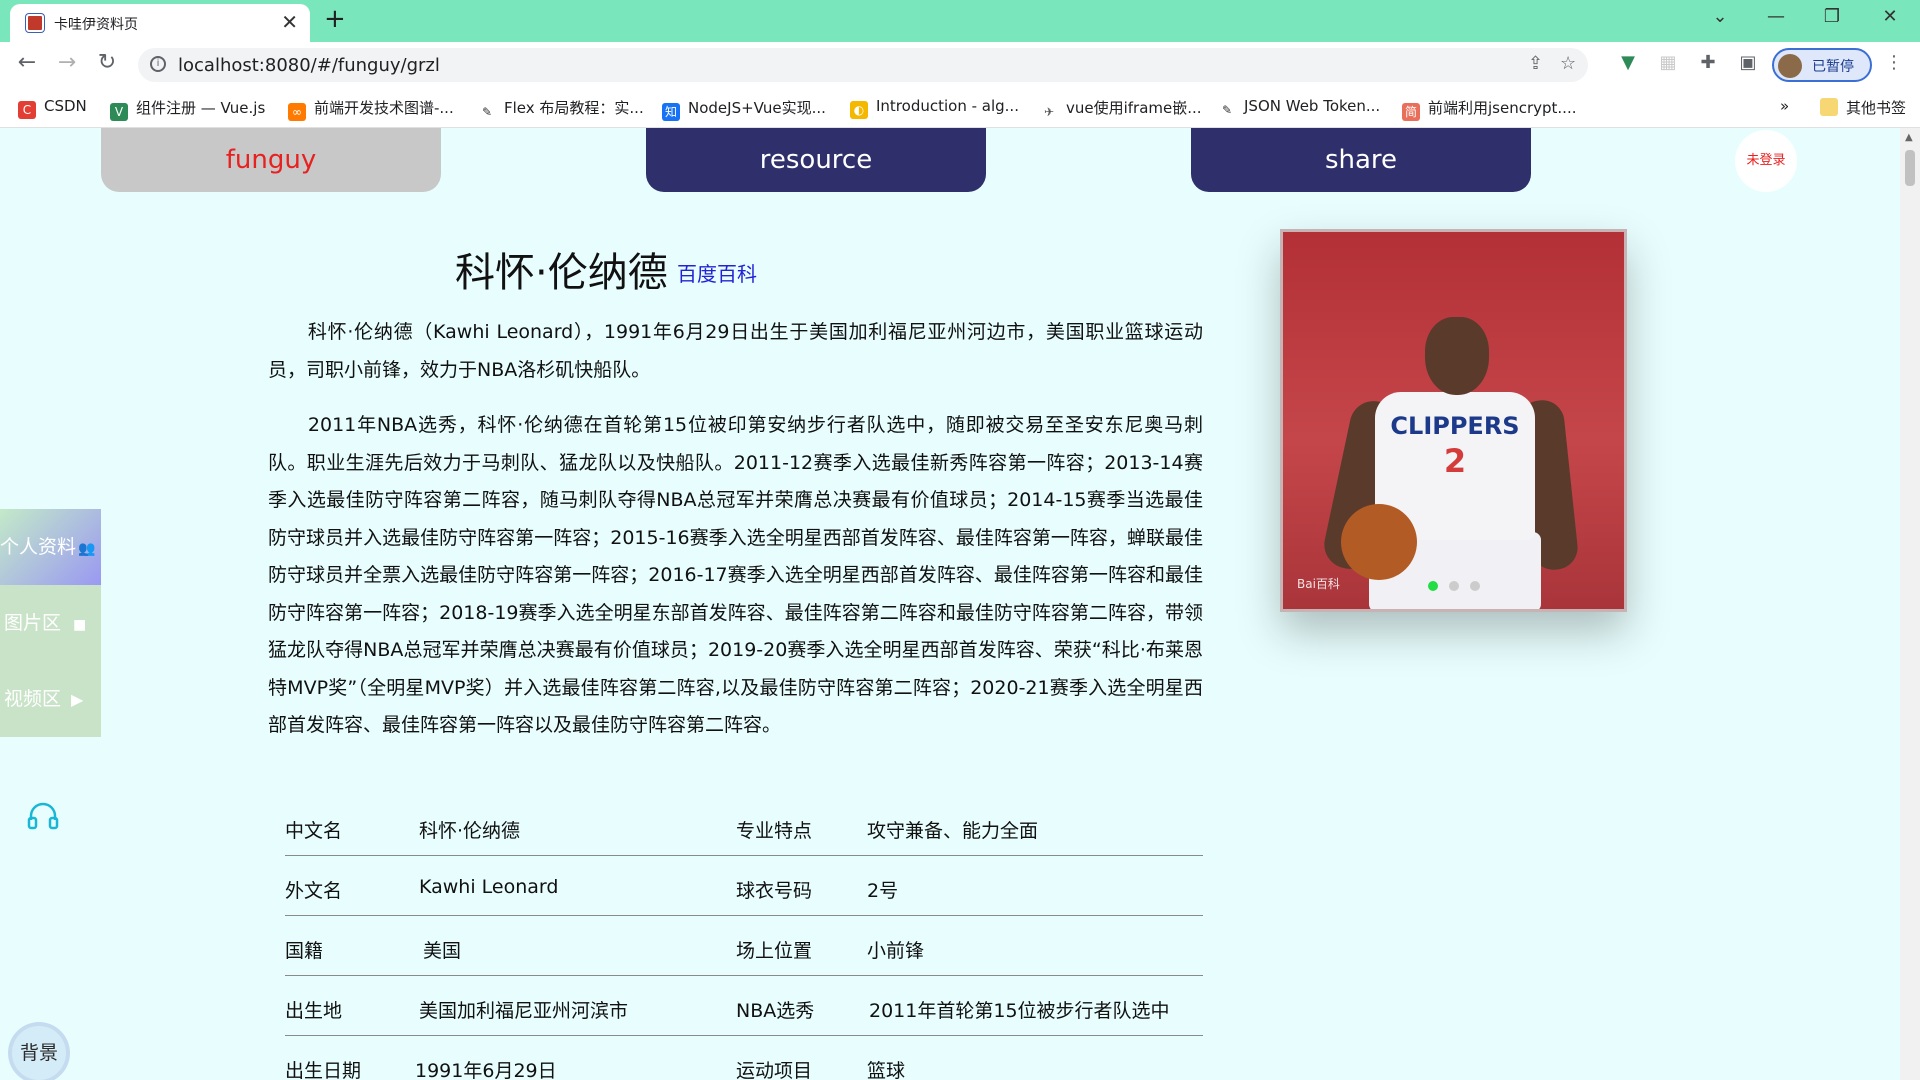 This screenshot has height=1080, width=1920. Describe the element at coordinates (717, 272) in the screenshot. I see `baike-link: 百度百科` at that location.